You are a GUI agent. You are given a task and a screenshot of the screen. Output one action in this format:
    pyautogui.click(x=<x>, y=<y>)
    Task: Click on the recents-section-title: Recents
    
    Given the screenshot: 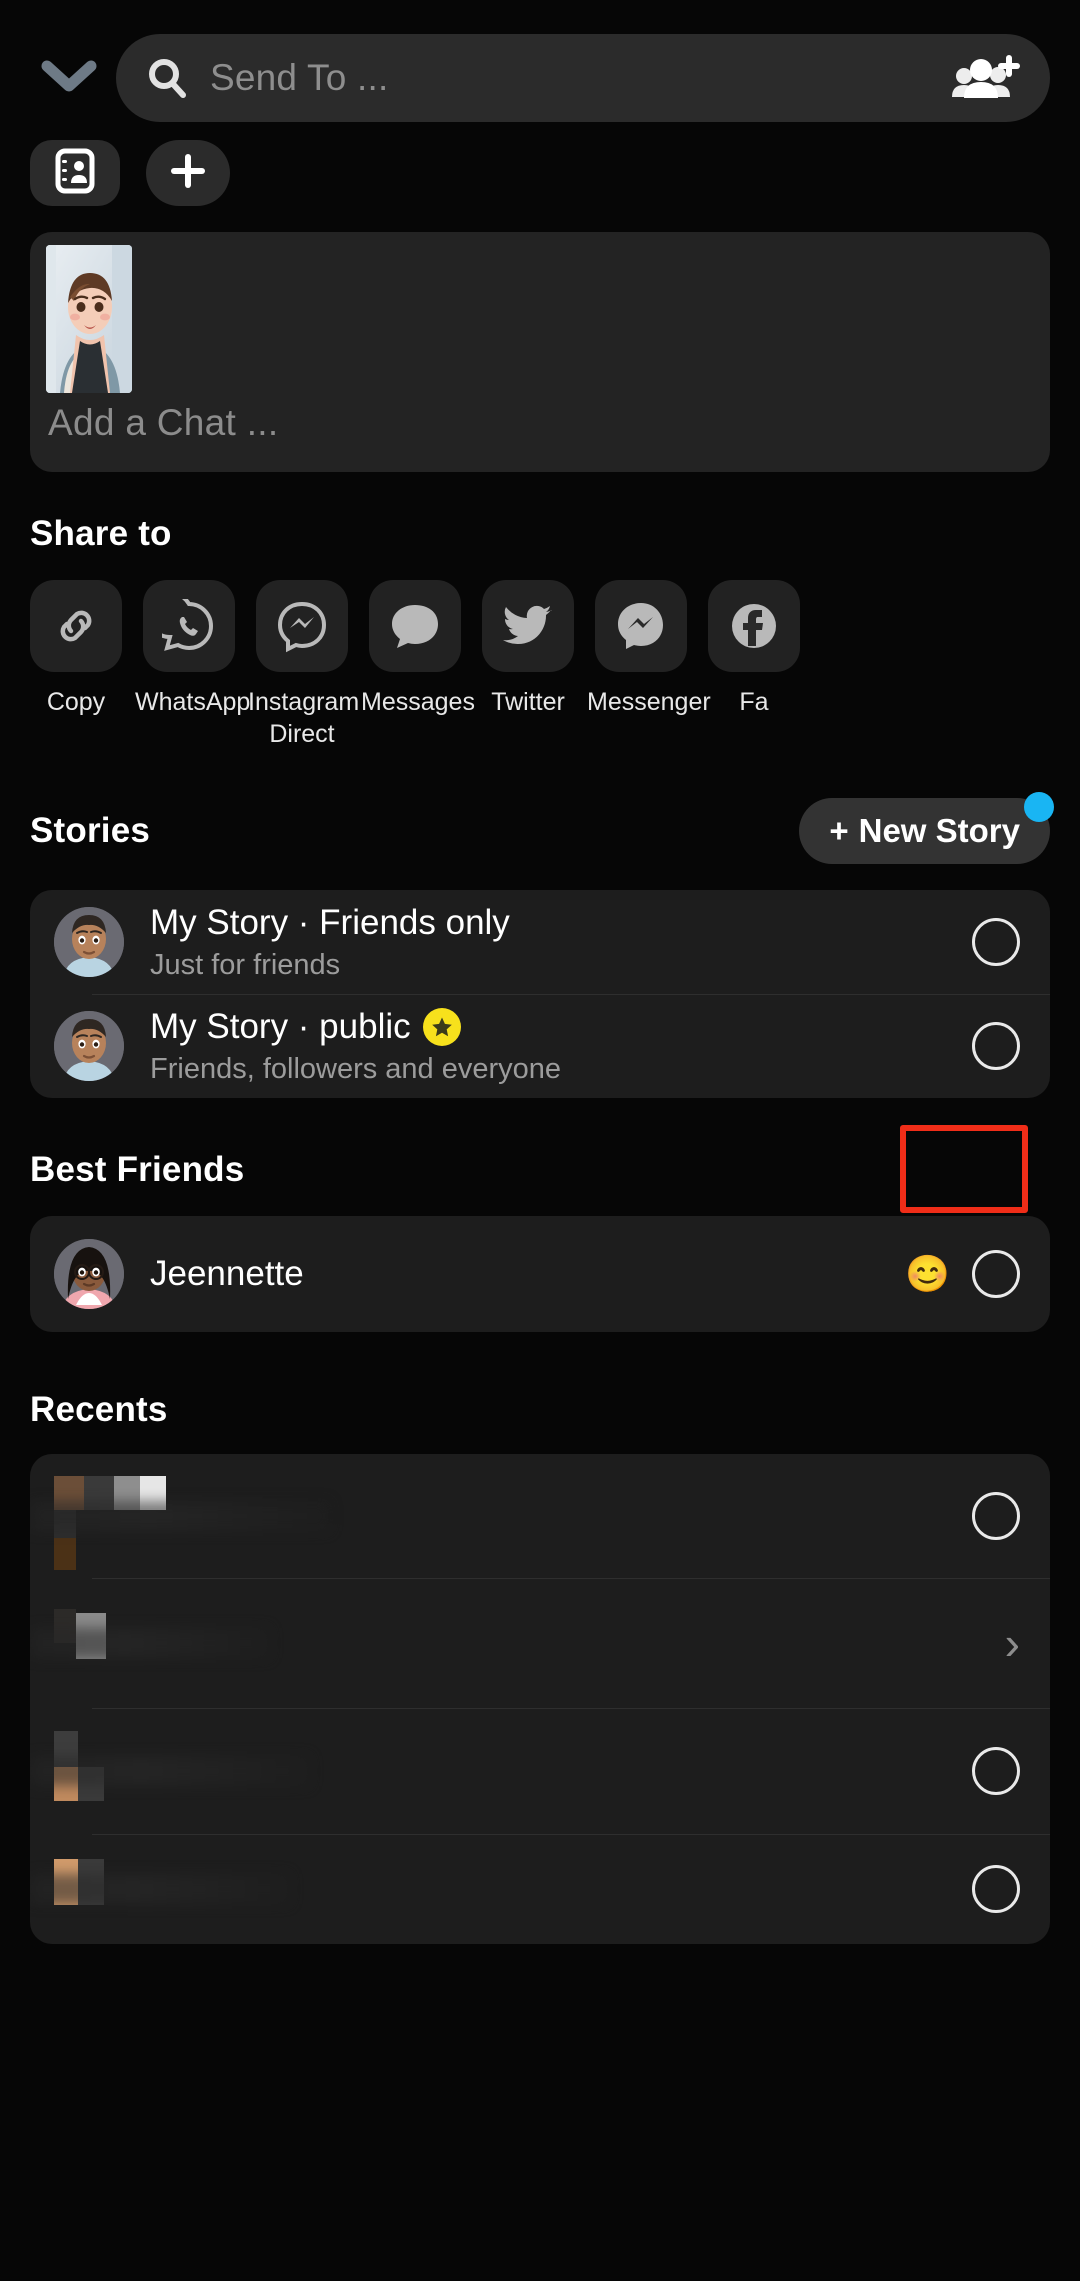 What is the action you would take?
    pyautogui.click(x=99, y=1409)
    